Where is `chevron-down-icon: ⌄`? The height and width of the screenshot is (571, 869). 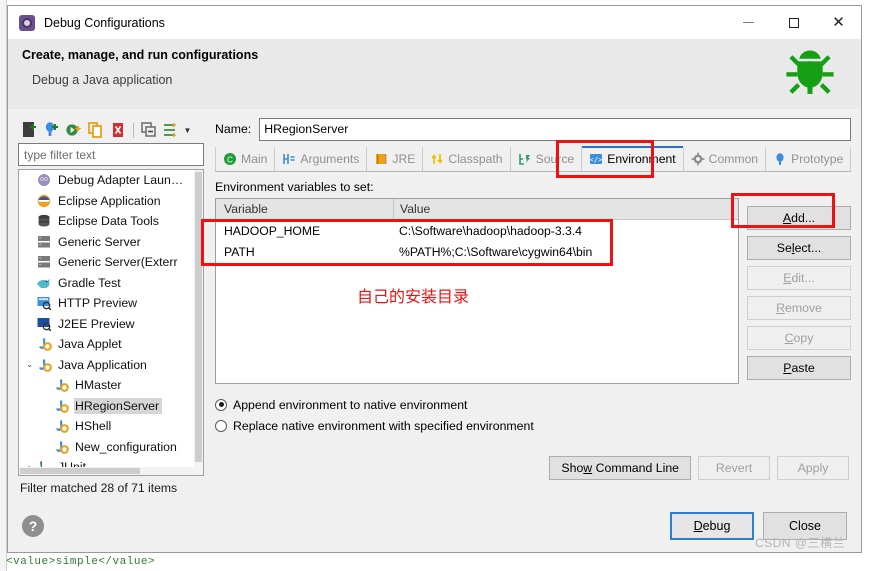
chevron-down-icon: ⌄ is located at coordinates (29, 364).